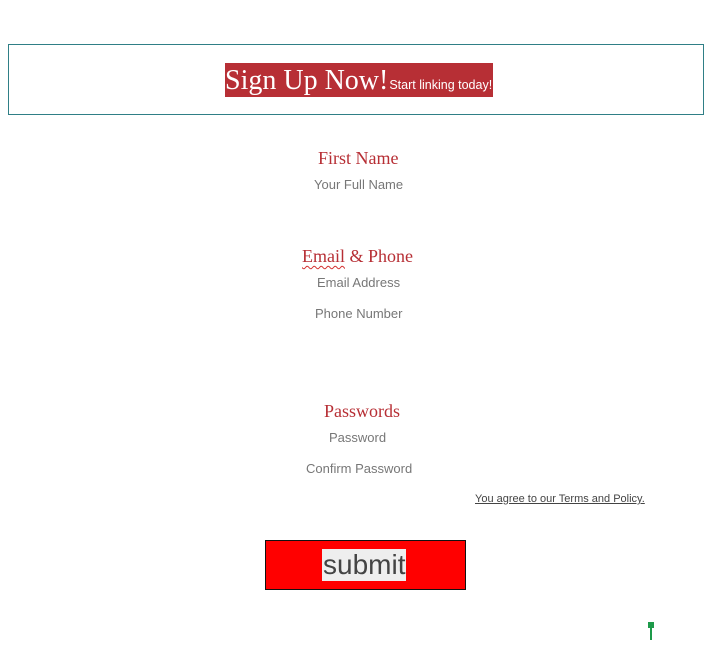 The image size is (726, 671). What do you see at coordinates (323, 256) in the screenshot?
I see `section-title-email-word: Email` at bounding box center [323, 256].